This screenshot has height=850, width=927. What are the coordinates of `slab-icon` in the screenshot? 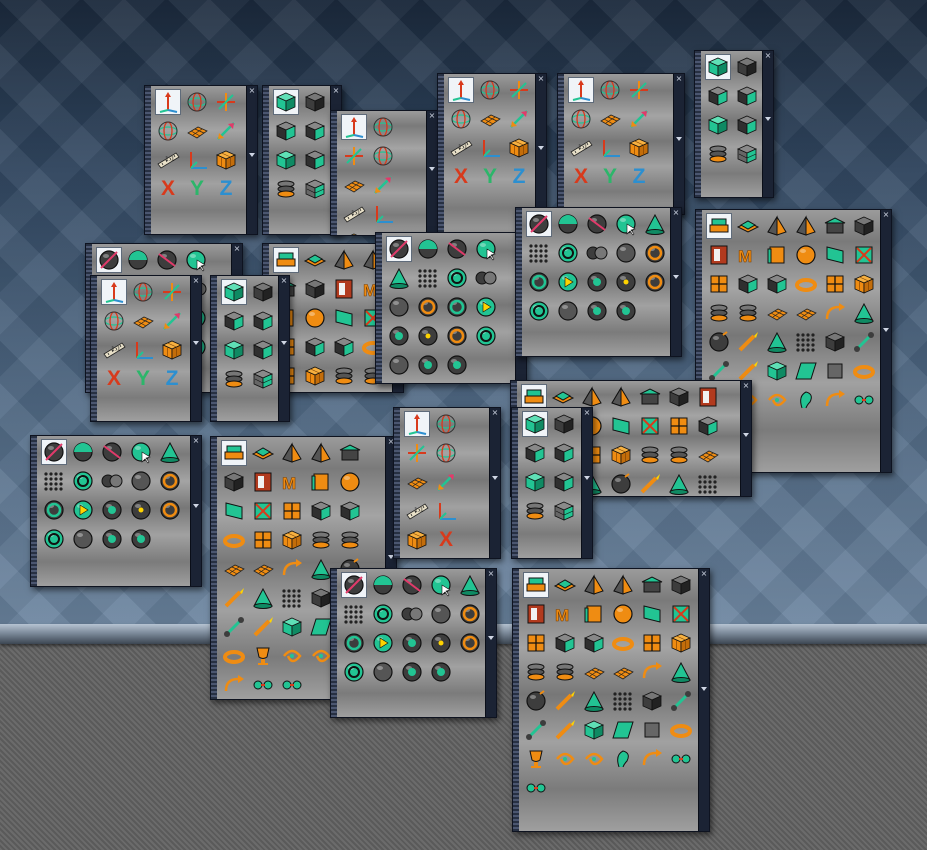 It's located at (263, 453).